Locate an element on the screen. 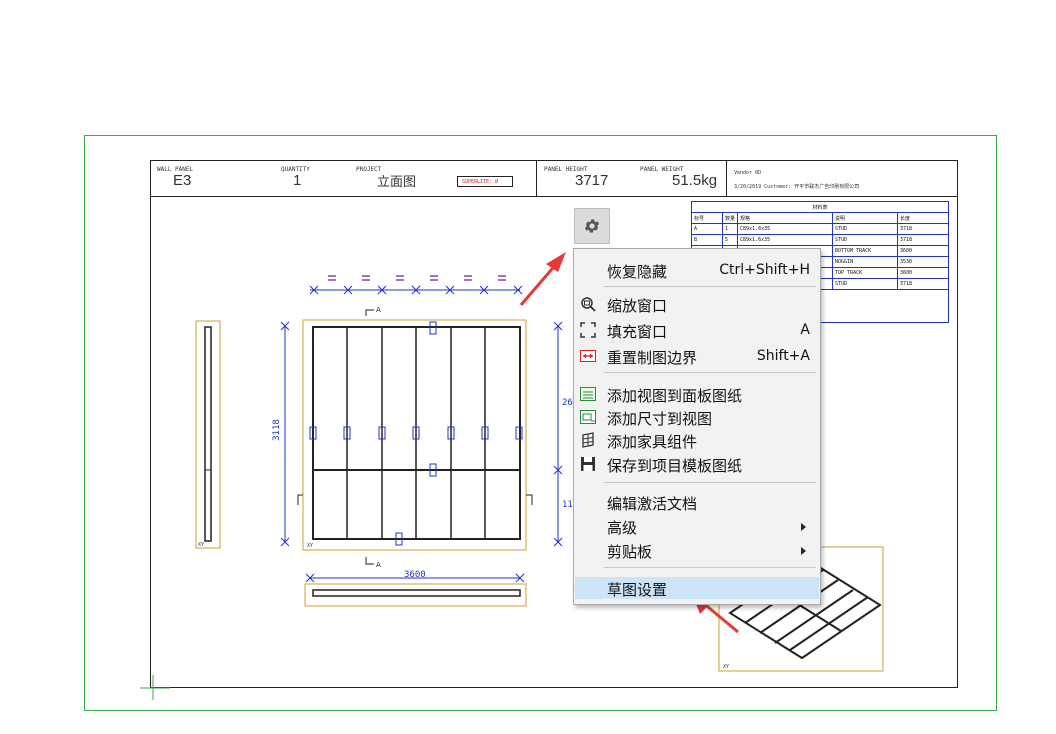  menu-item-restore-hidden: 恢复隐藏 Ctrl+Shift+H is located at coordinates (697, 270).